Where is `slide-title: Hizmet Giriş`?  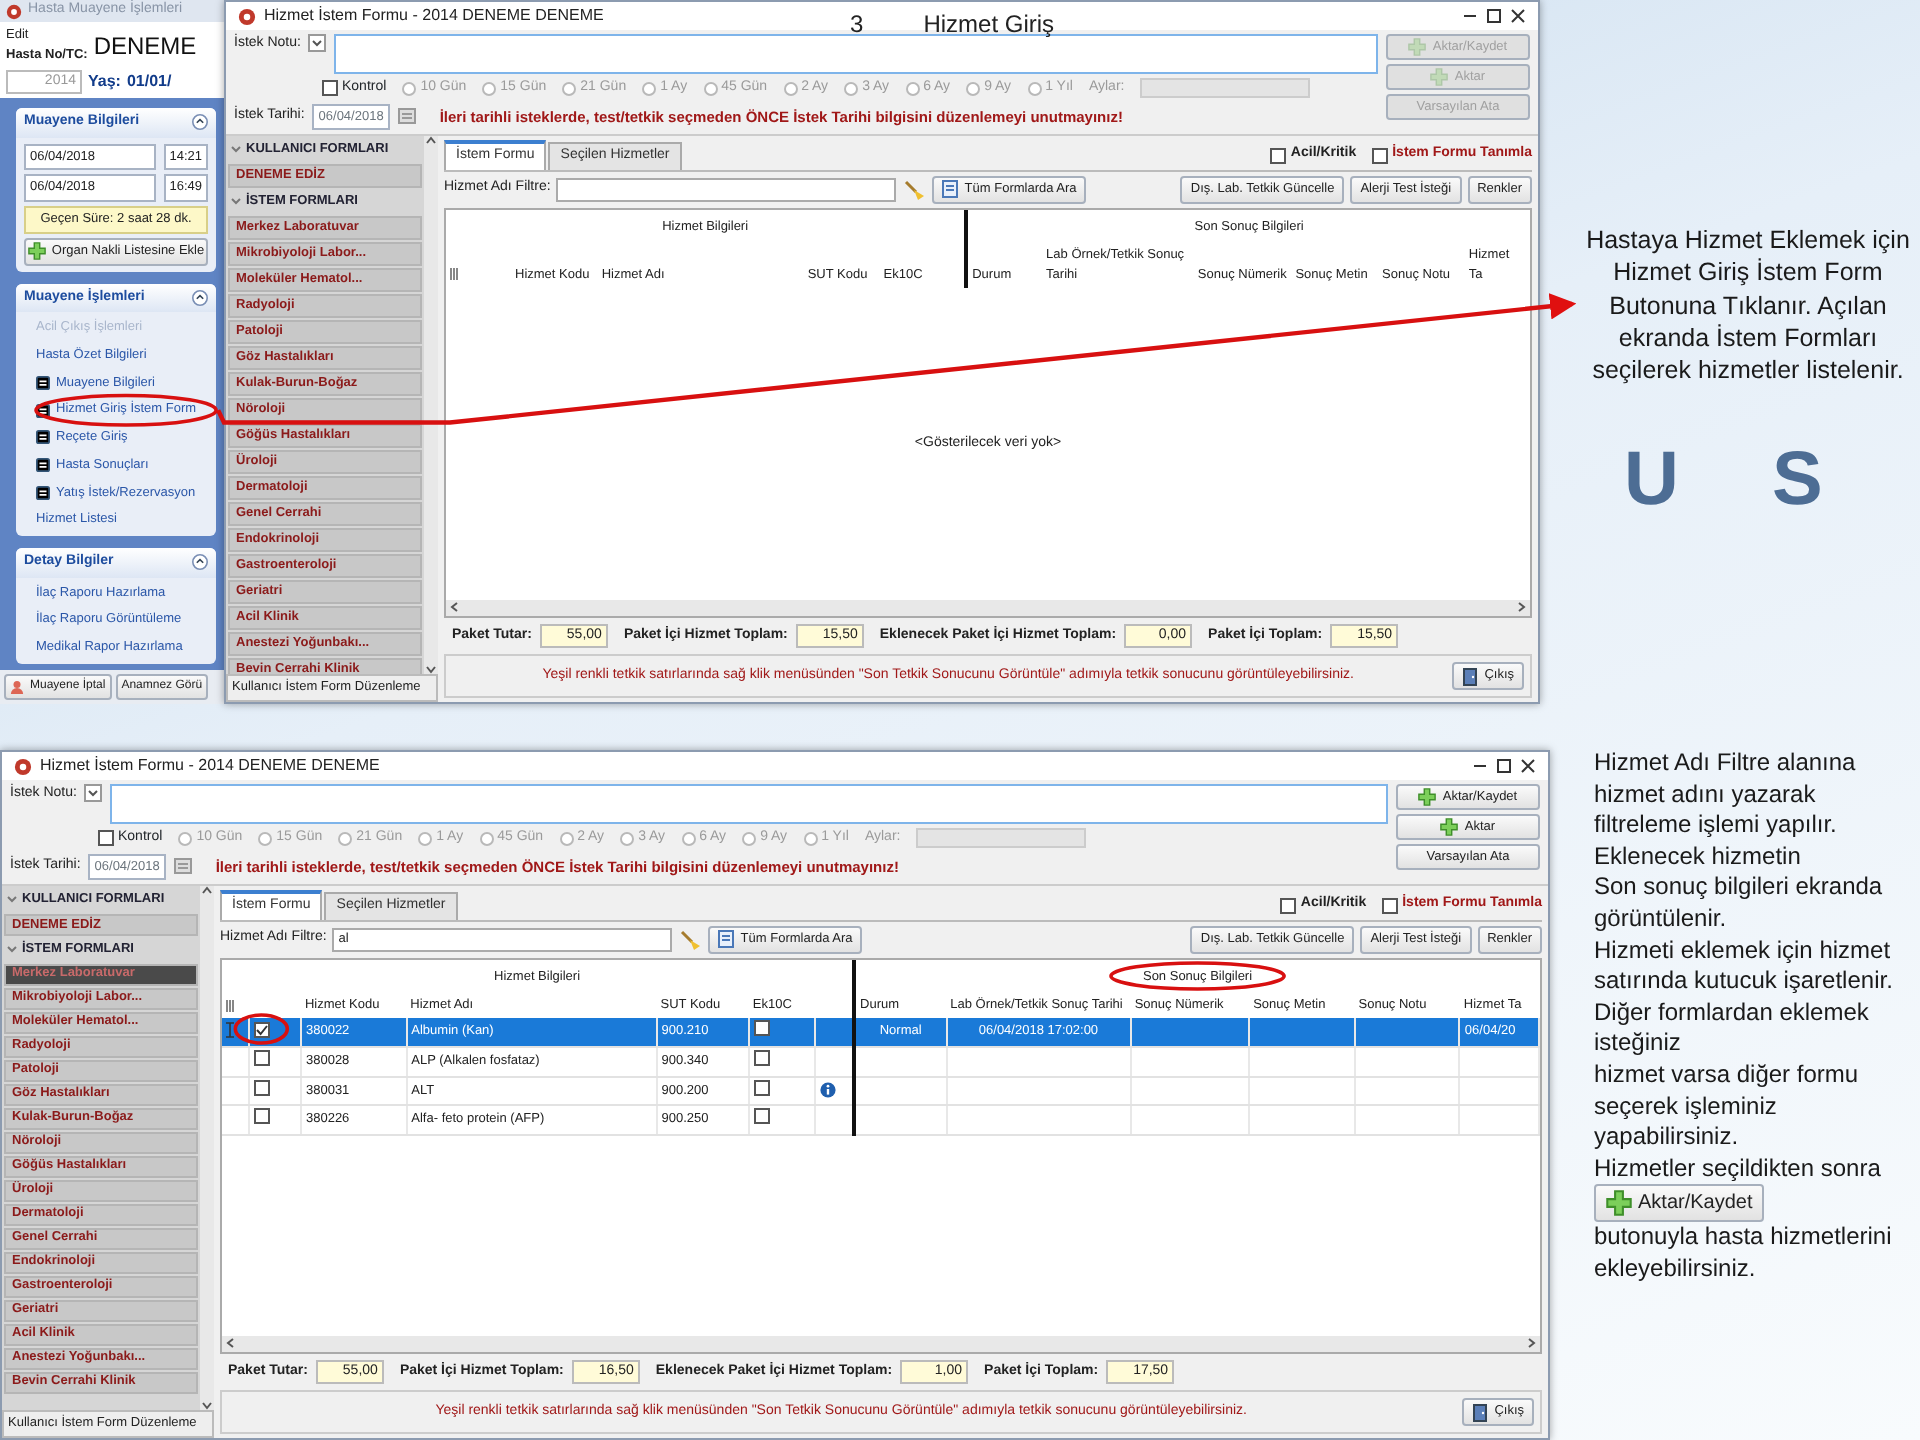 slide-title: Hizmet Giriş is located at coordinates (989, 25).